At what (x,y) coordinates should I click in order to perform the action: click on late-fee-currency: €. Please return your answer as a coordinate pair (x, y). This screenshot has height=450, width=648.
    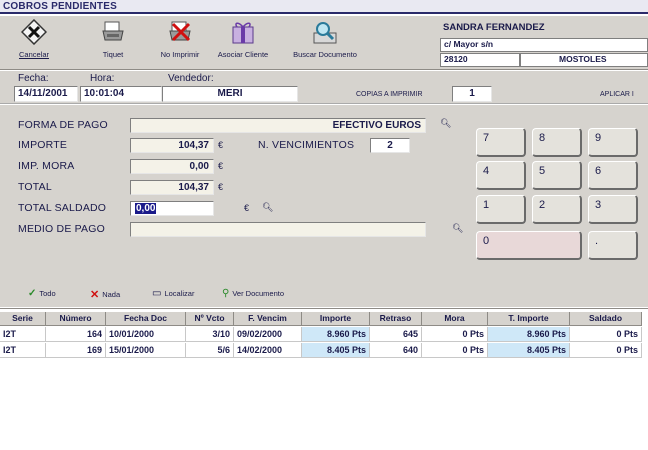
    Looking at the image, I should click on (221, 166).